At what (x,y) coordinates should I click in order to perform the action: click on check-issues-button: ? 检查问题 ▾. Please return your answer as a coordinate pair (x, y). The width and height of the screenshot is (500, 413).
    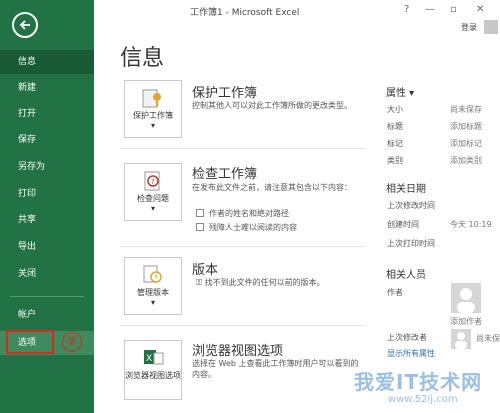
    Looking at the image, I should click on (153, 192).